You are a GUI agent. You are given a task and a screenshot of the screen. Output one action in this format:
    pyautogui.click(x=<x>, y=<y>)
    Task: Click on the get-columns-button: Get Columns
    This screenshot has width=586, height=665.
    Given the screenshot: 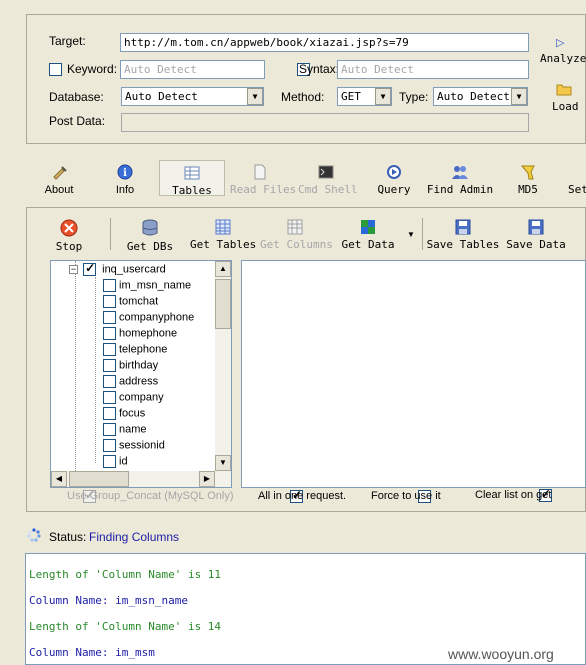 What is the action you would take?
    pyautogui.click(x=296, y=235)
    